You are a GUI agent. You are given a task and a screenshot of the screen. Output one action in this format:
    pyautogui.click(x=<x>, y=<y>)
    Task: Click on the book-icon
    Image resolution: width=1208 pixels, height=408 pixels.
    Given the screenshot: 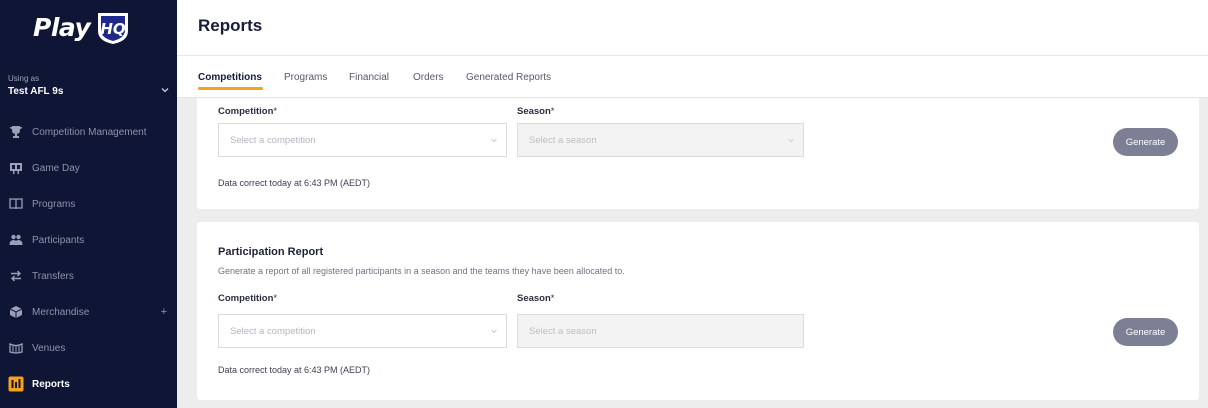 What is the action you would take?
    pyautogui.click(x=16, y=204)
    